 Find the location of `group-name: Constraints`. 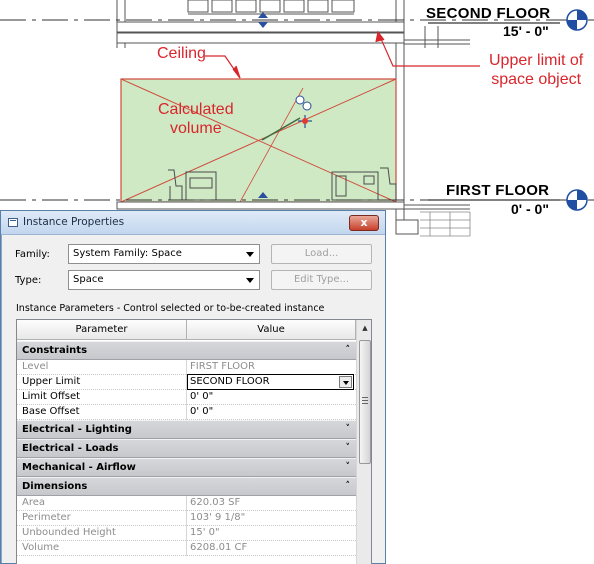

group-name: Constraints is located at coordinates (55, 350).